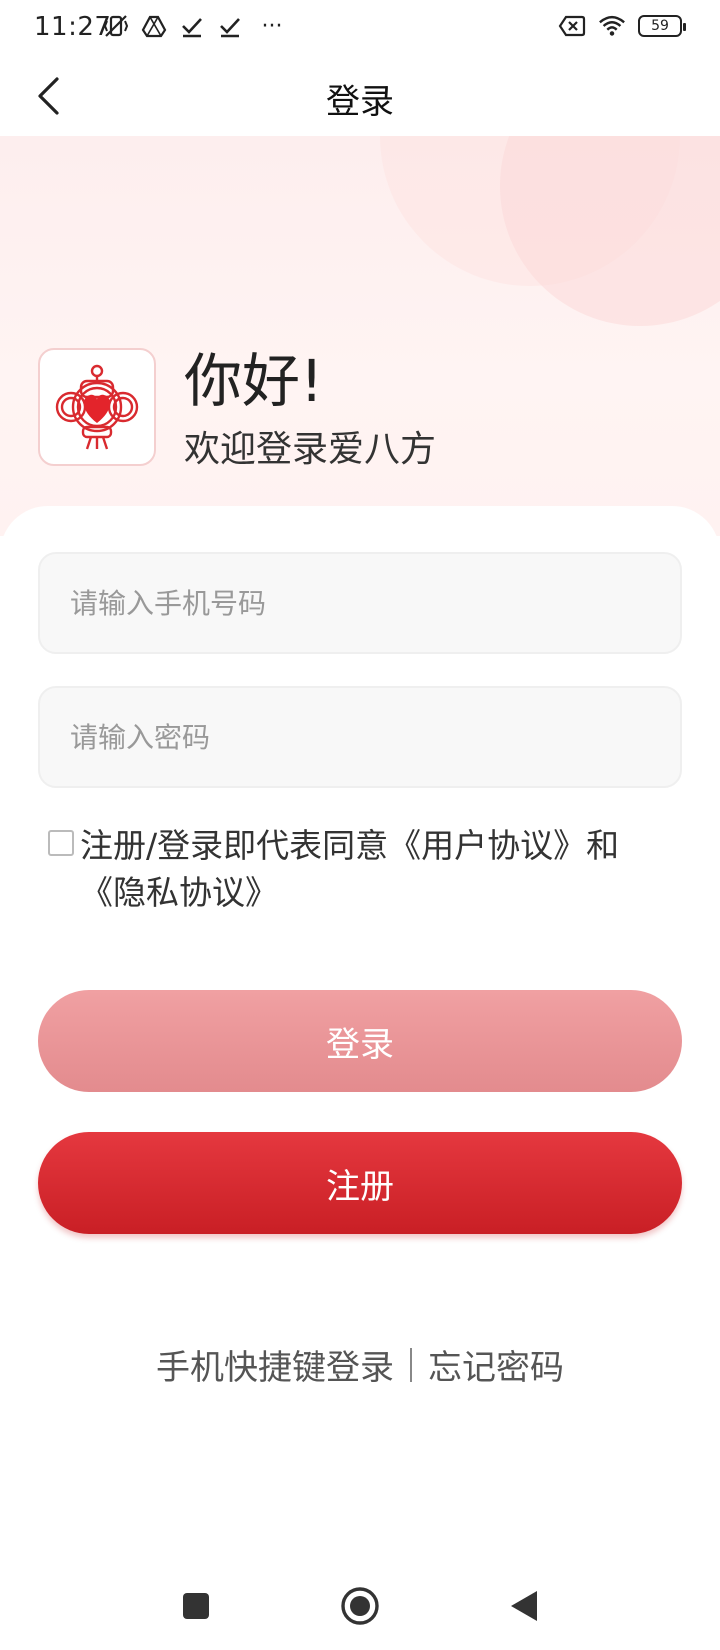 The image size is (720, 1650). I want to click on decor-circle, so click(610, 231).